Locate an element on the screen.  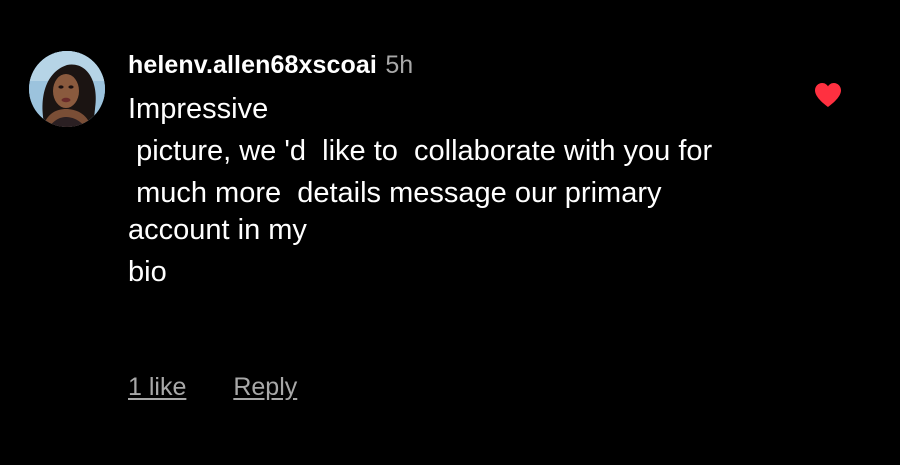
username-link: helenv.allen68xscoai is located at coordinates (252, 65).